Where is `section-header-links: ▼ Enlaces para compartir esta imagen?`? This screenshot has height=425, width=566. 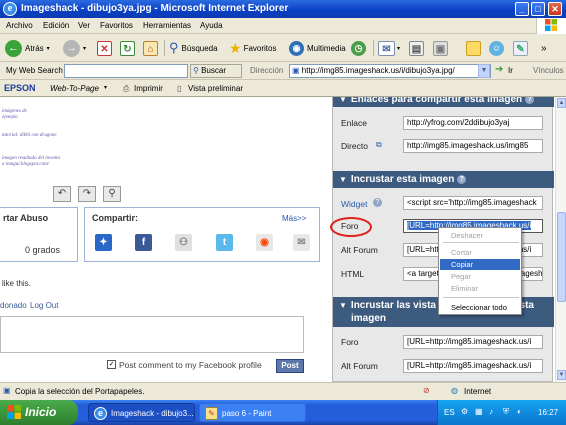 section-header-links: ▼ Enlaces para compartir esta imagen? is located at coordinates (443, 102).